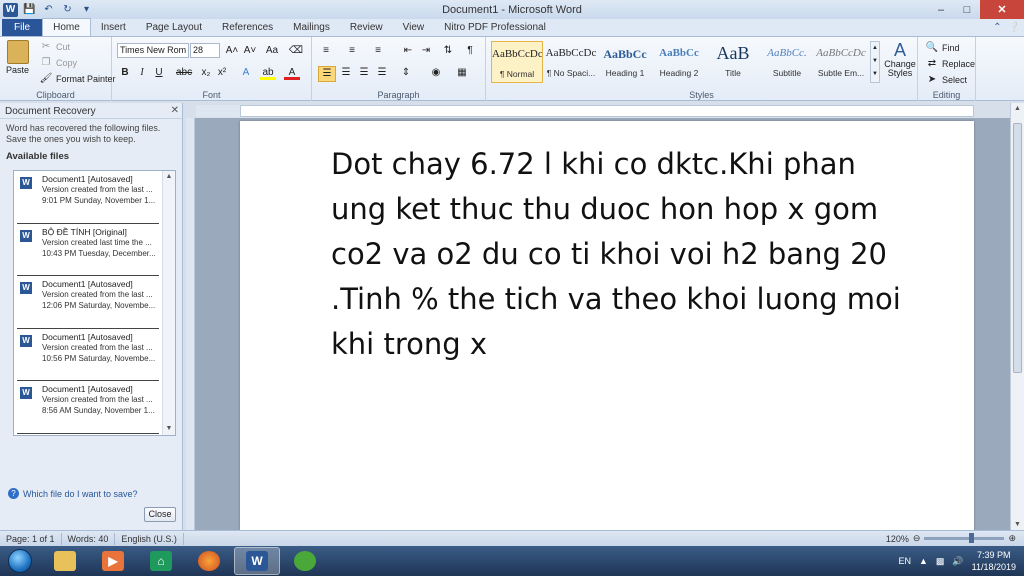 Image resolution: width=1024 pixels, height=576 pixels. Describe the element at coordinates (607, 111) in the screenshot. I see `horizontal-ruler` at that location.